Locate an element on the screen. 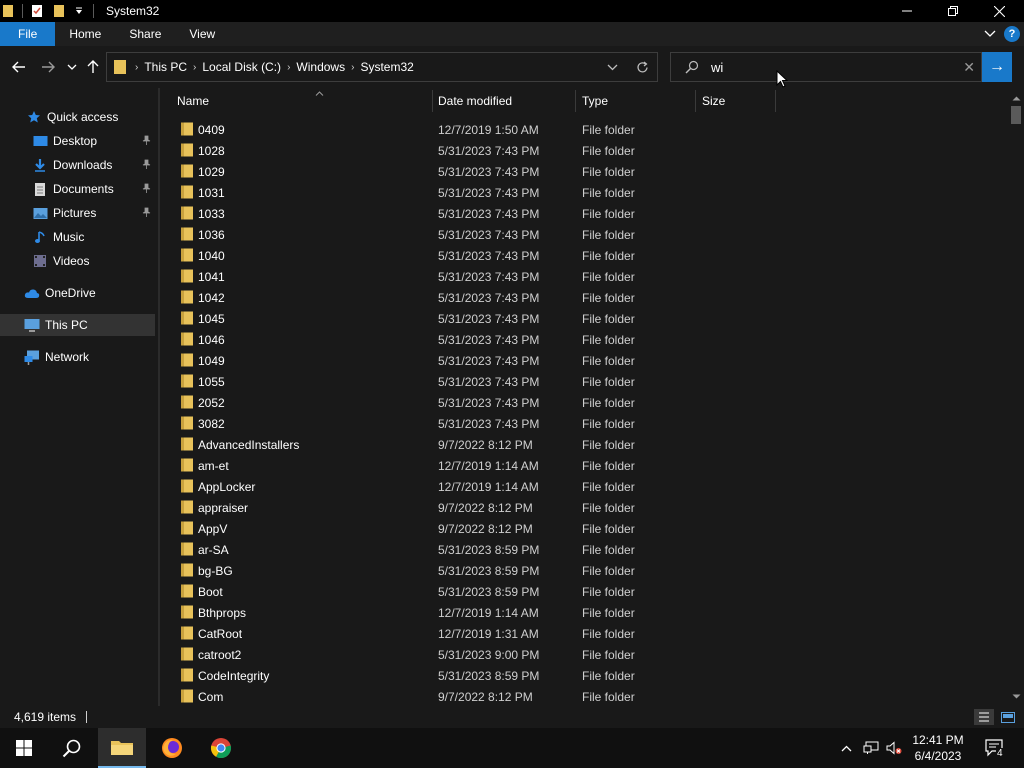 This screenshot has height=768, width=1024. file-row: 1046 5/31/2023 7:43 PM File folder is located at coordinates (584, 339).